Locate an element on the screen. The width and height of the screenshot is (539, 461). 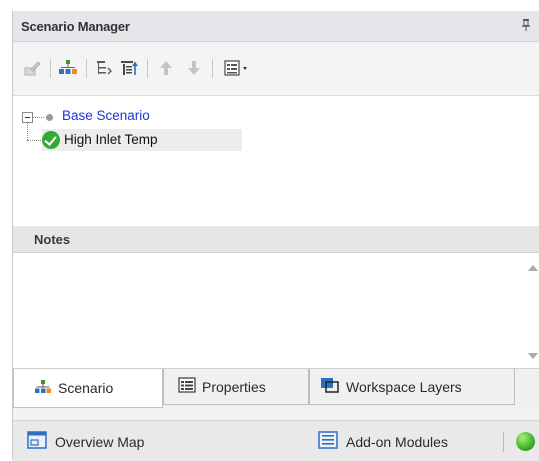
tree-item-high-inlet-temp: High Inlet Temp is located at coordinates (142, 140).